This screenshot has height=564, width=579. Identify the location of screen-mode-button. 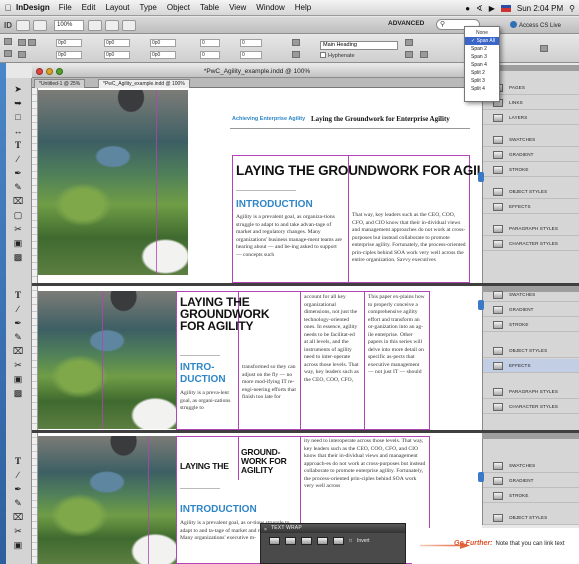
(112, 25).